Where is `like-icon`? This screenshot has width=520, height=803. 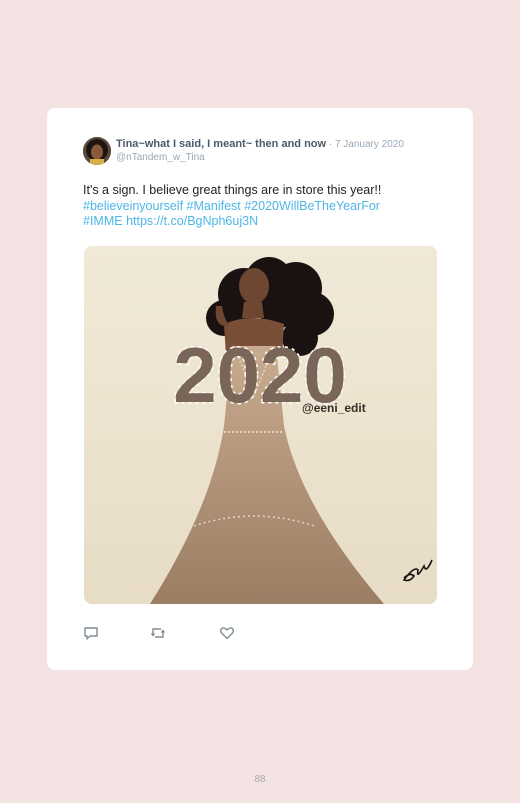
like-icon is located at coordinates (227, 633).